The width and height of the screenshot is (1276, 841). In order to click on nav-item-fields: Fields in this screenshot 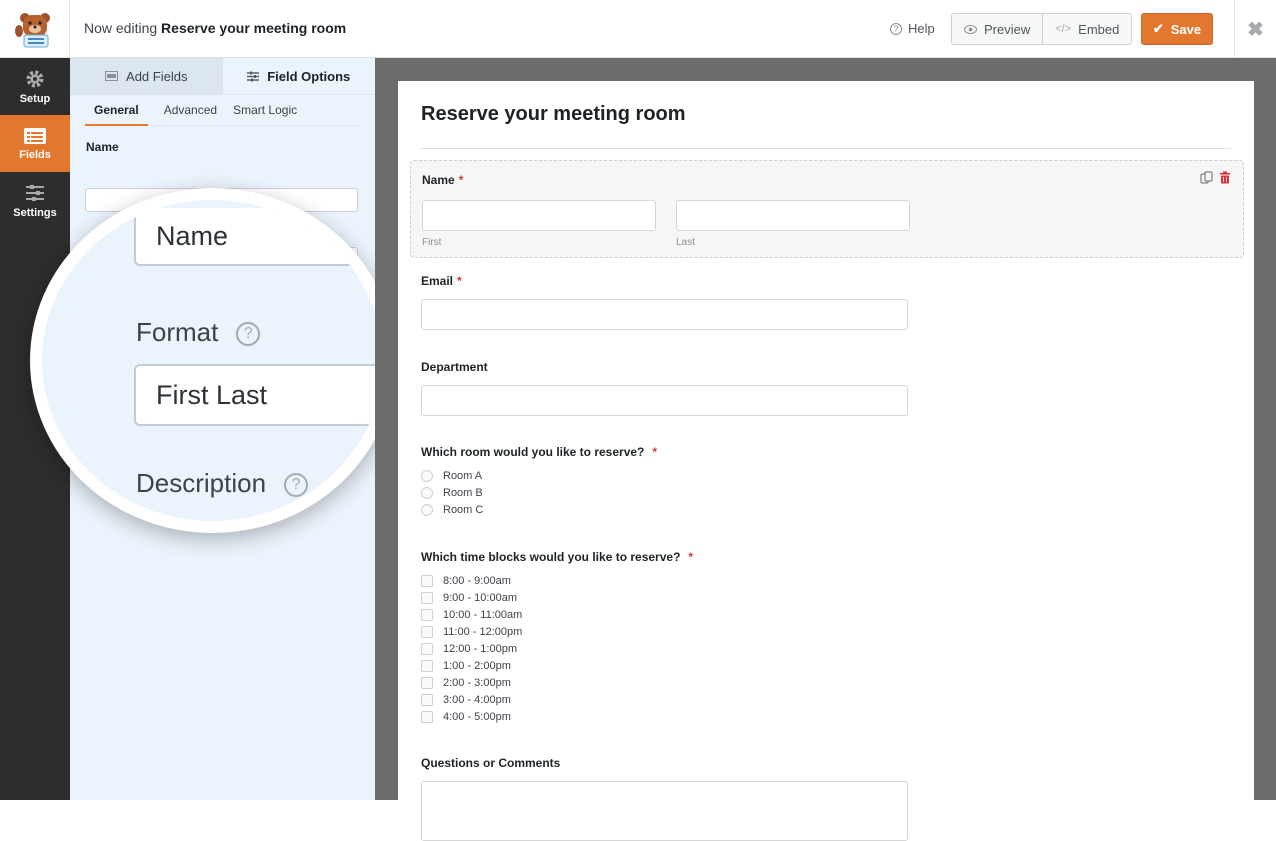, I will do `click(35, 143)`.